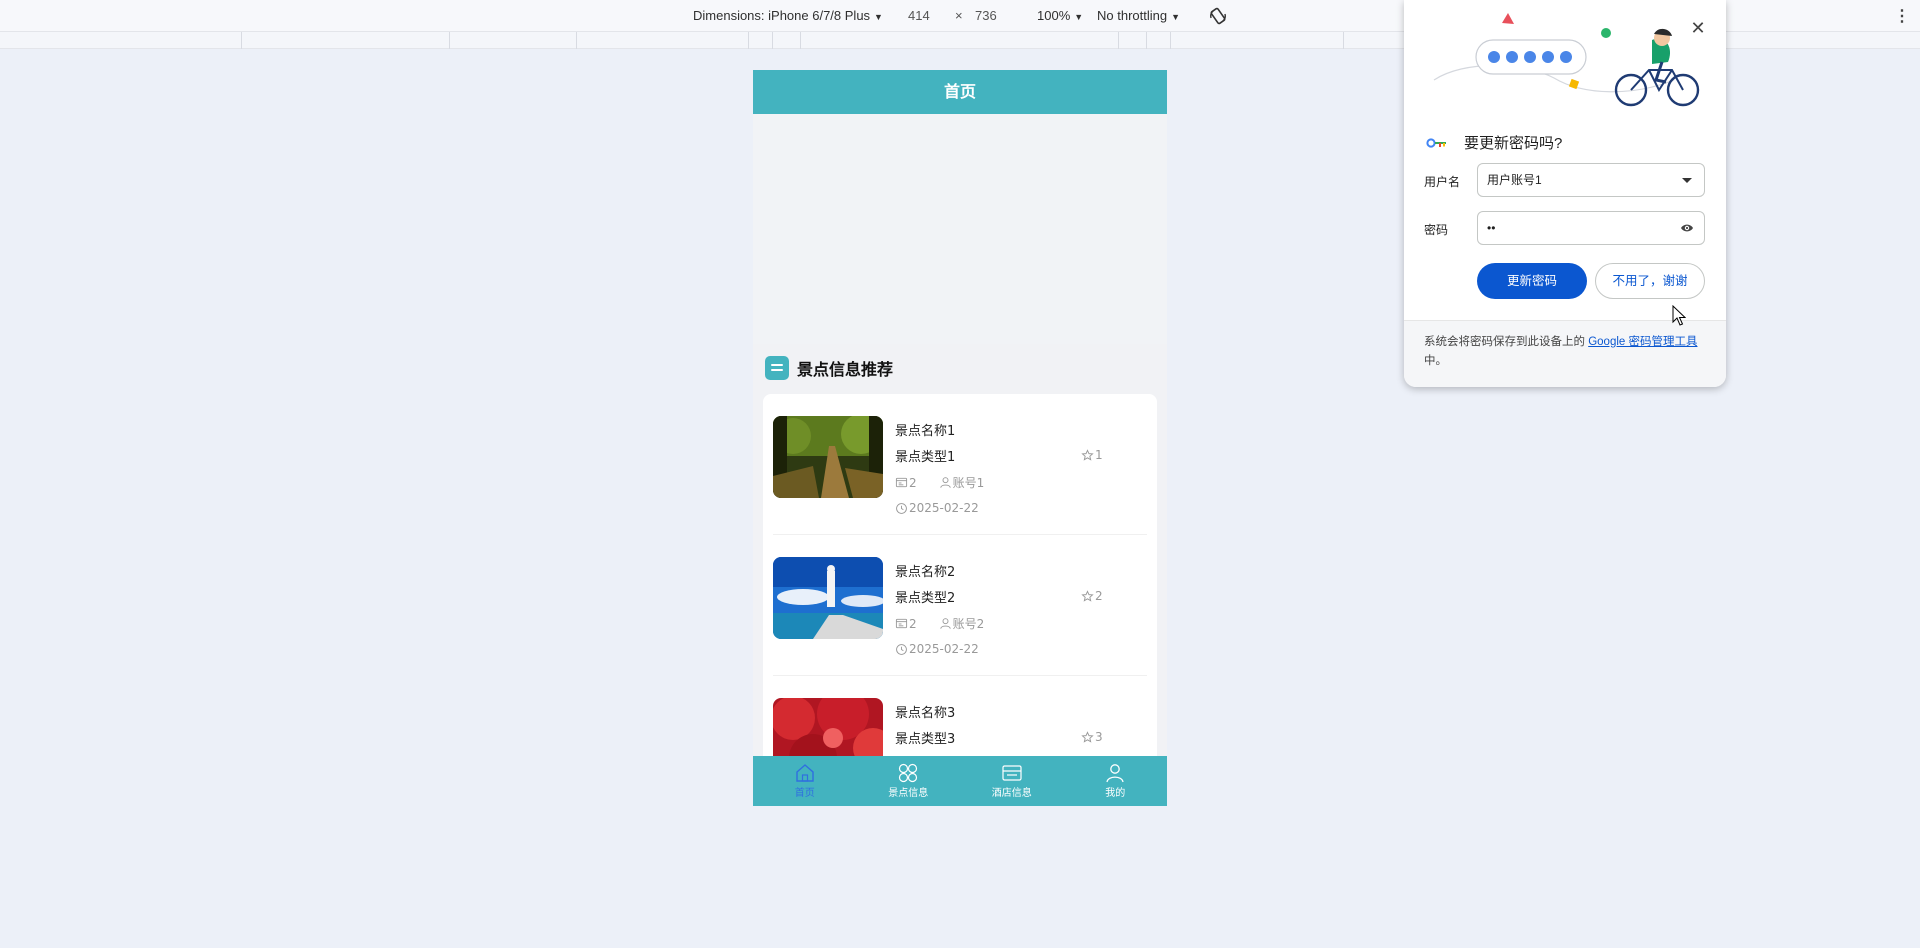  I want to click on update-password-button: 更新密码, so click(1532, 281).